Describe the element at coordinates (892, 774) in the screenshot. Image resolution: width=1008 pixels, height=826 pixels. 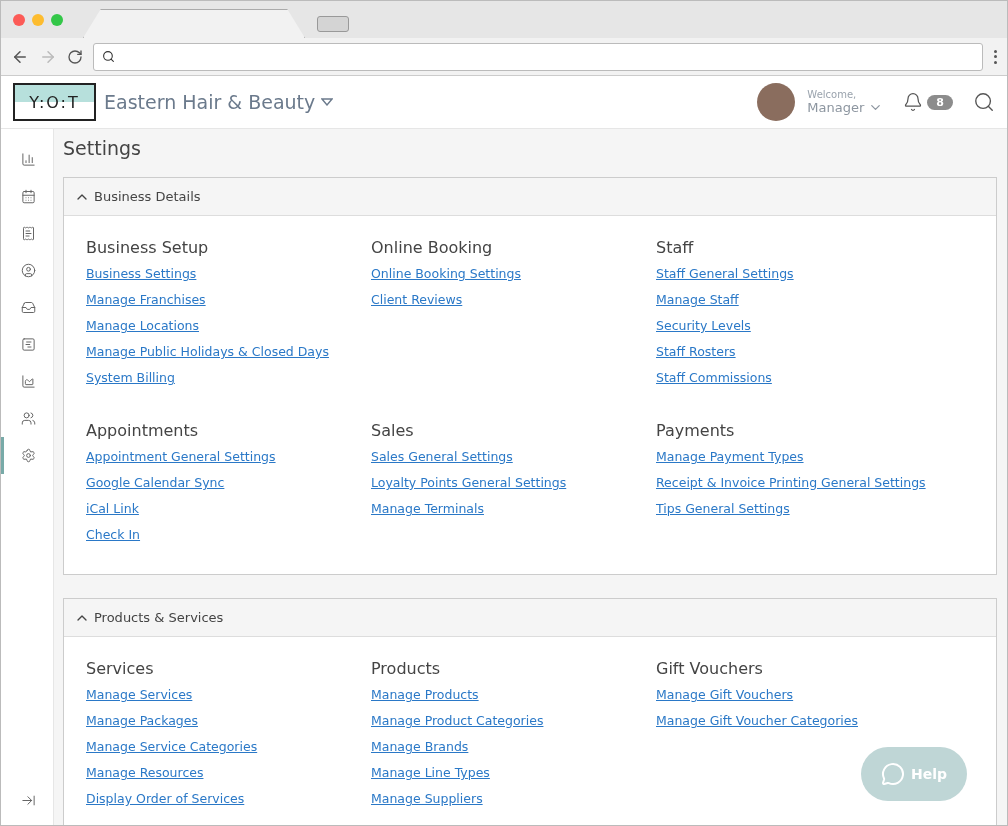
I see `chat-bubble-icon` at that location.